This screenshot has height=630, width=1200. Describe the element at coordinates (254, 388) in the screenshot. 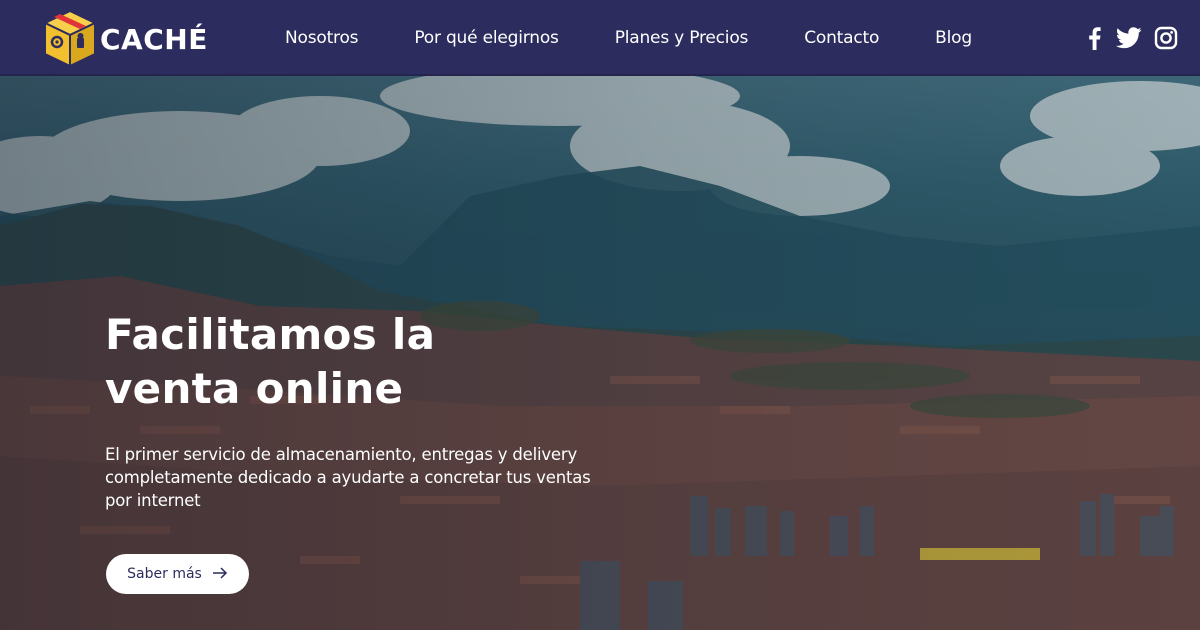

I see `hero-title-line-2: venta online` at that location.